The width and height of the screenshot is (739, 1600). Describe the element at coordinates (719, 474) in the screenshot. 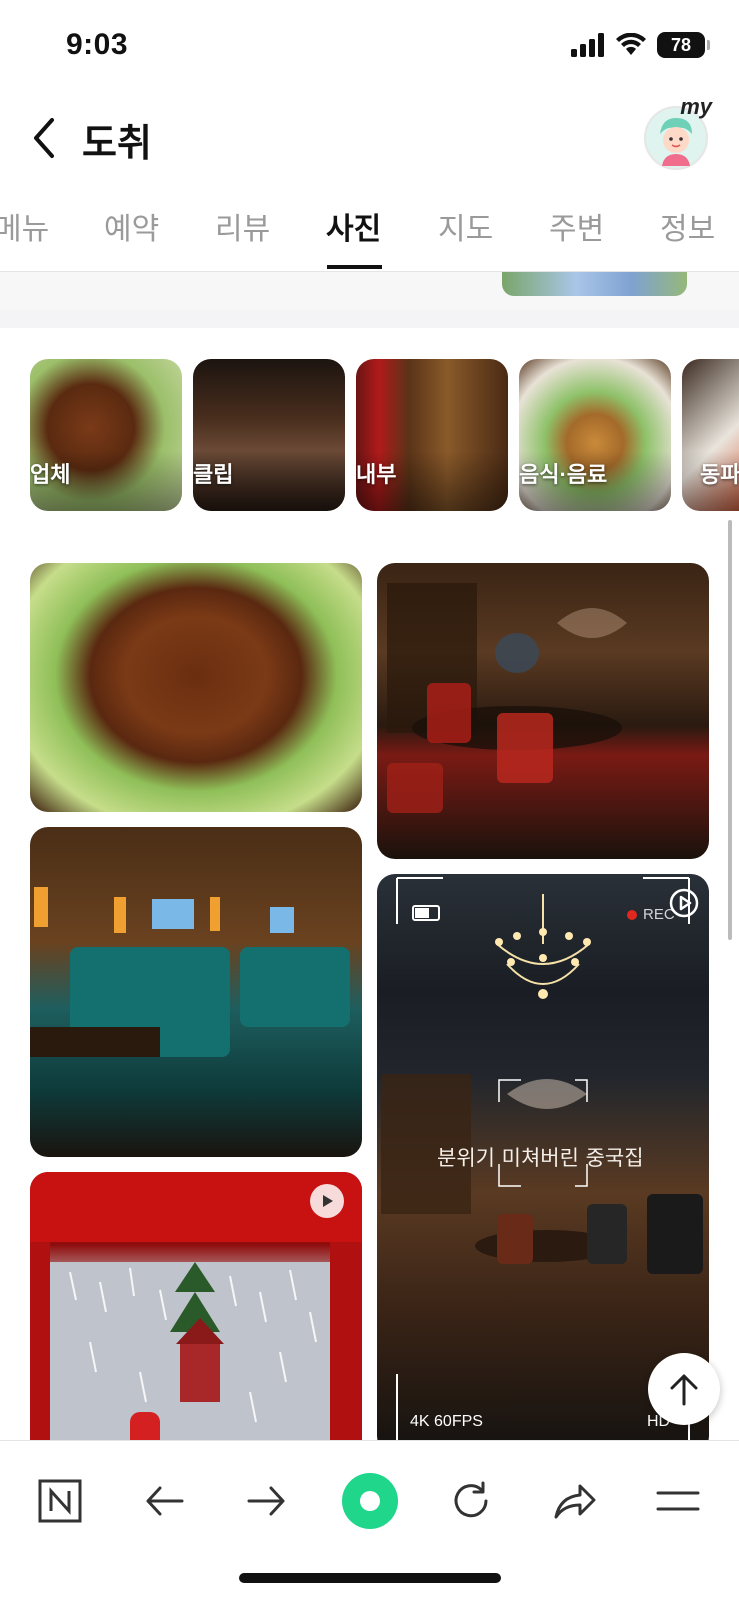

I see `category-label: 동파` at that location.